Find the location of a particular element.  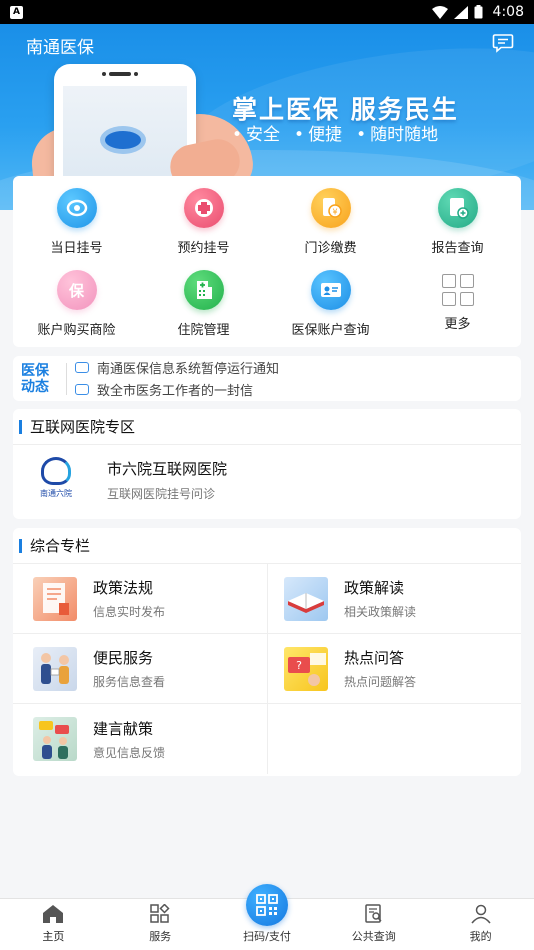

hospital-logo-text: 南通六院 is located at coordinates (56, 493).